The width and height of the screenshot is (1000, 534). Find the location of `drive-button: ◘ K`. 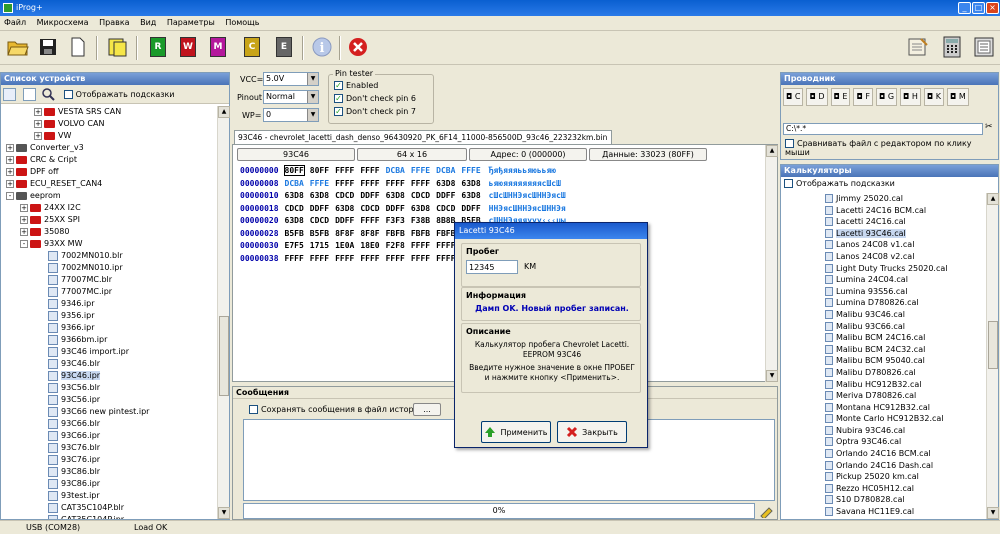

drive-button: ◘ K is located at coordinates (934, 97).